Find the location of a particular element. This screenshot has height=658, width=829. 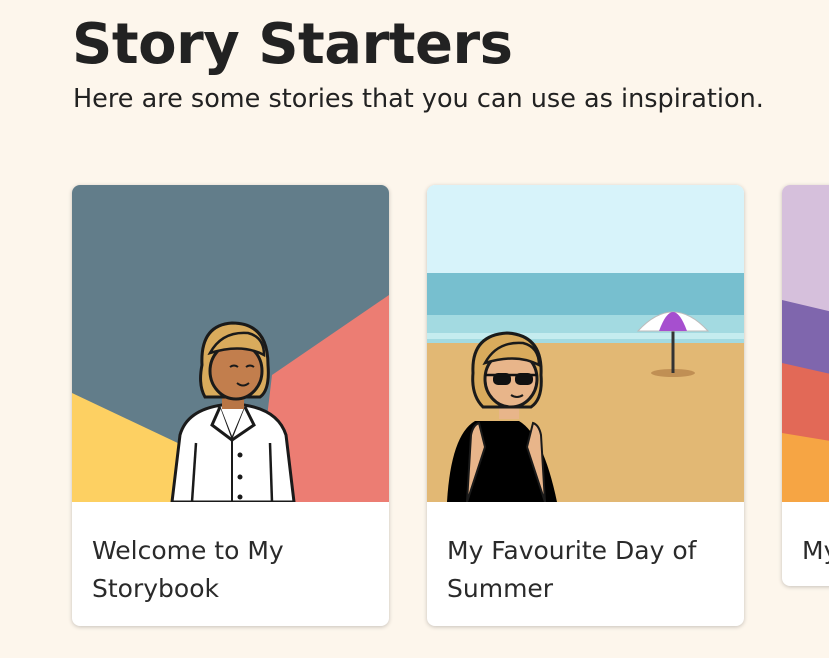

story-card-title: My Favourite Day of Summer is located at coordinates (572, 569).